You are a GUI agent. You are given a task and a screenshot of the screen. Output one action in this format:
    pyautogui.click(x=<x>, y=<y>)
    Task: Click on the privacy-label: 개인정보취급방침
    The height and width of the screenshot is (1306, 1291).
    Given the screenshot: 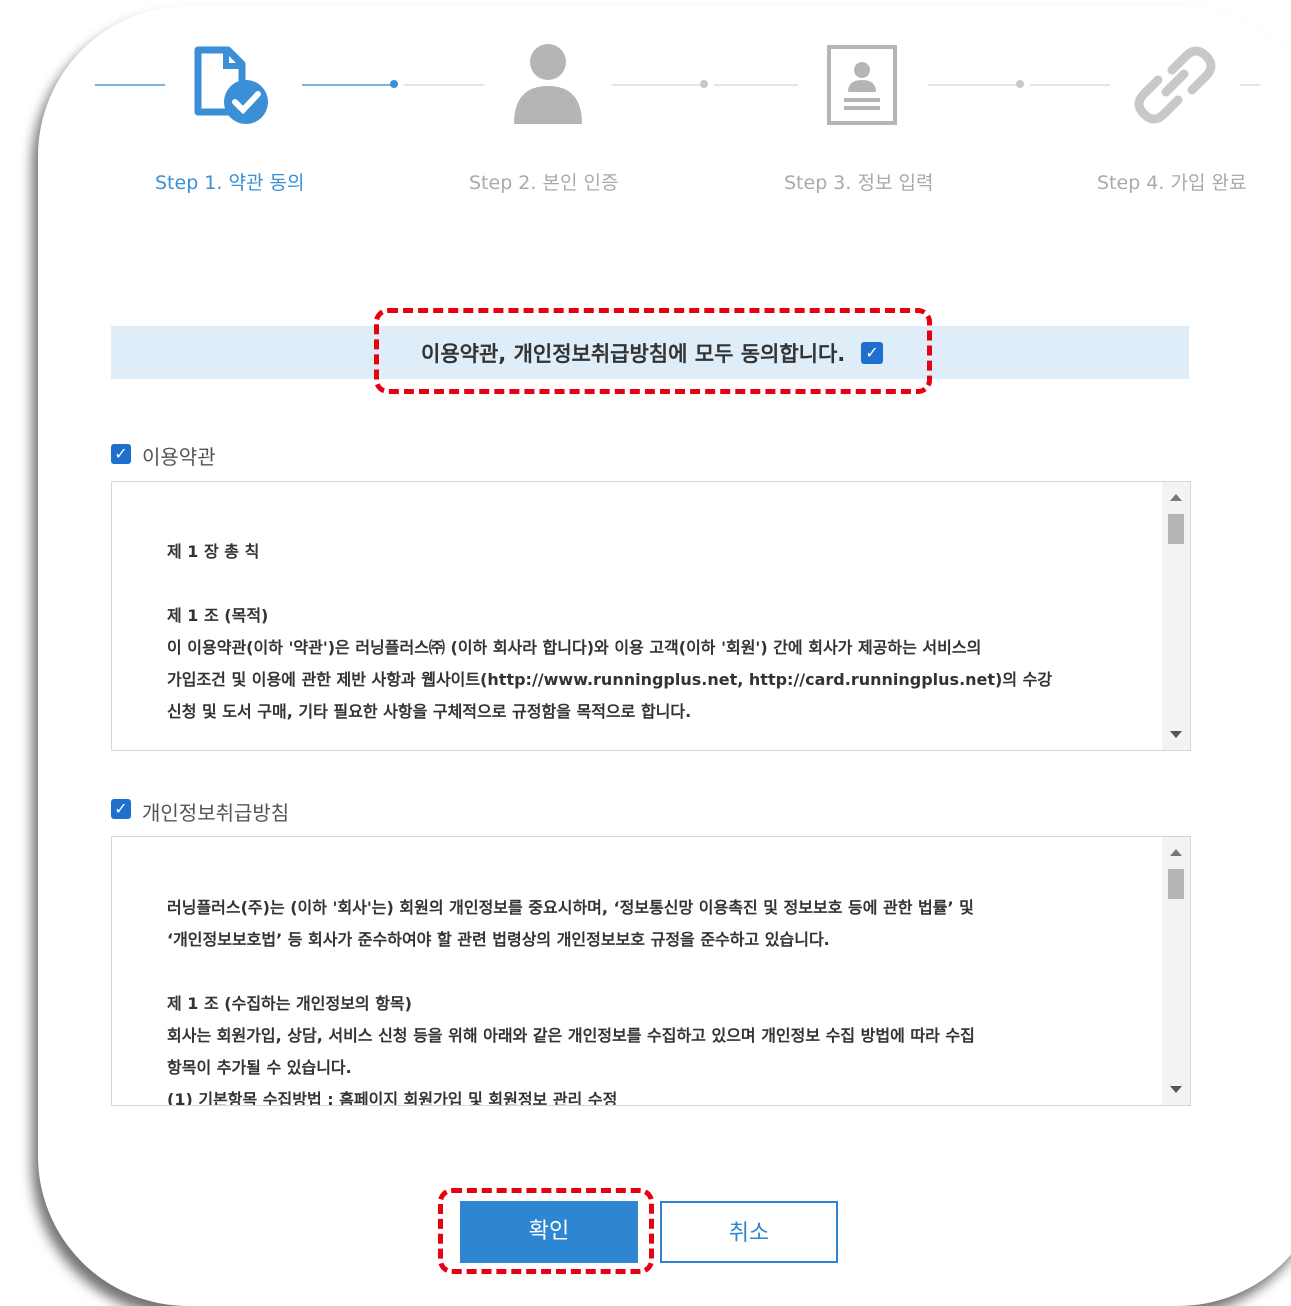 What is the action you would take?
    pyautogui.click(x=216, y=813)
    